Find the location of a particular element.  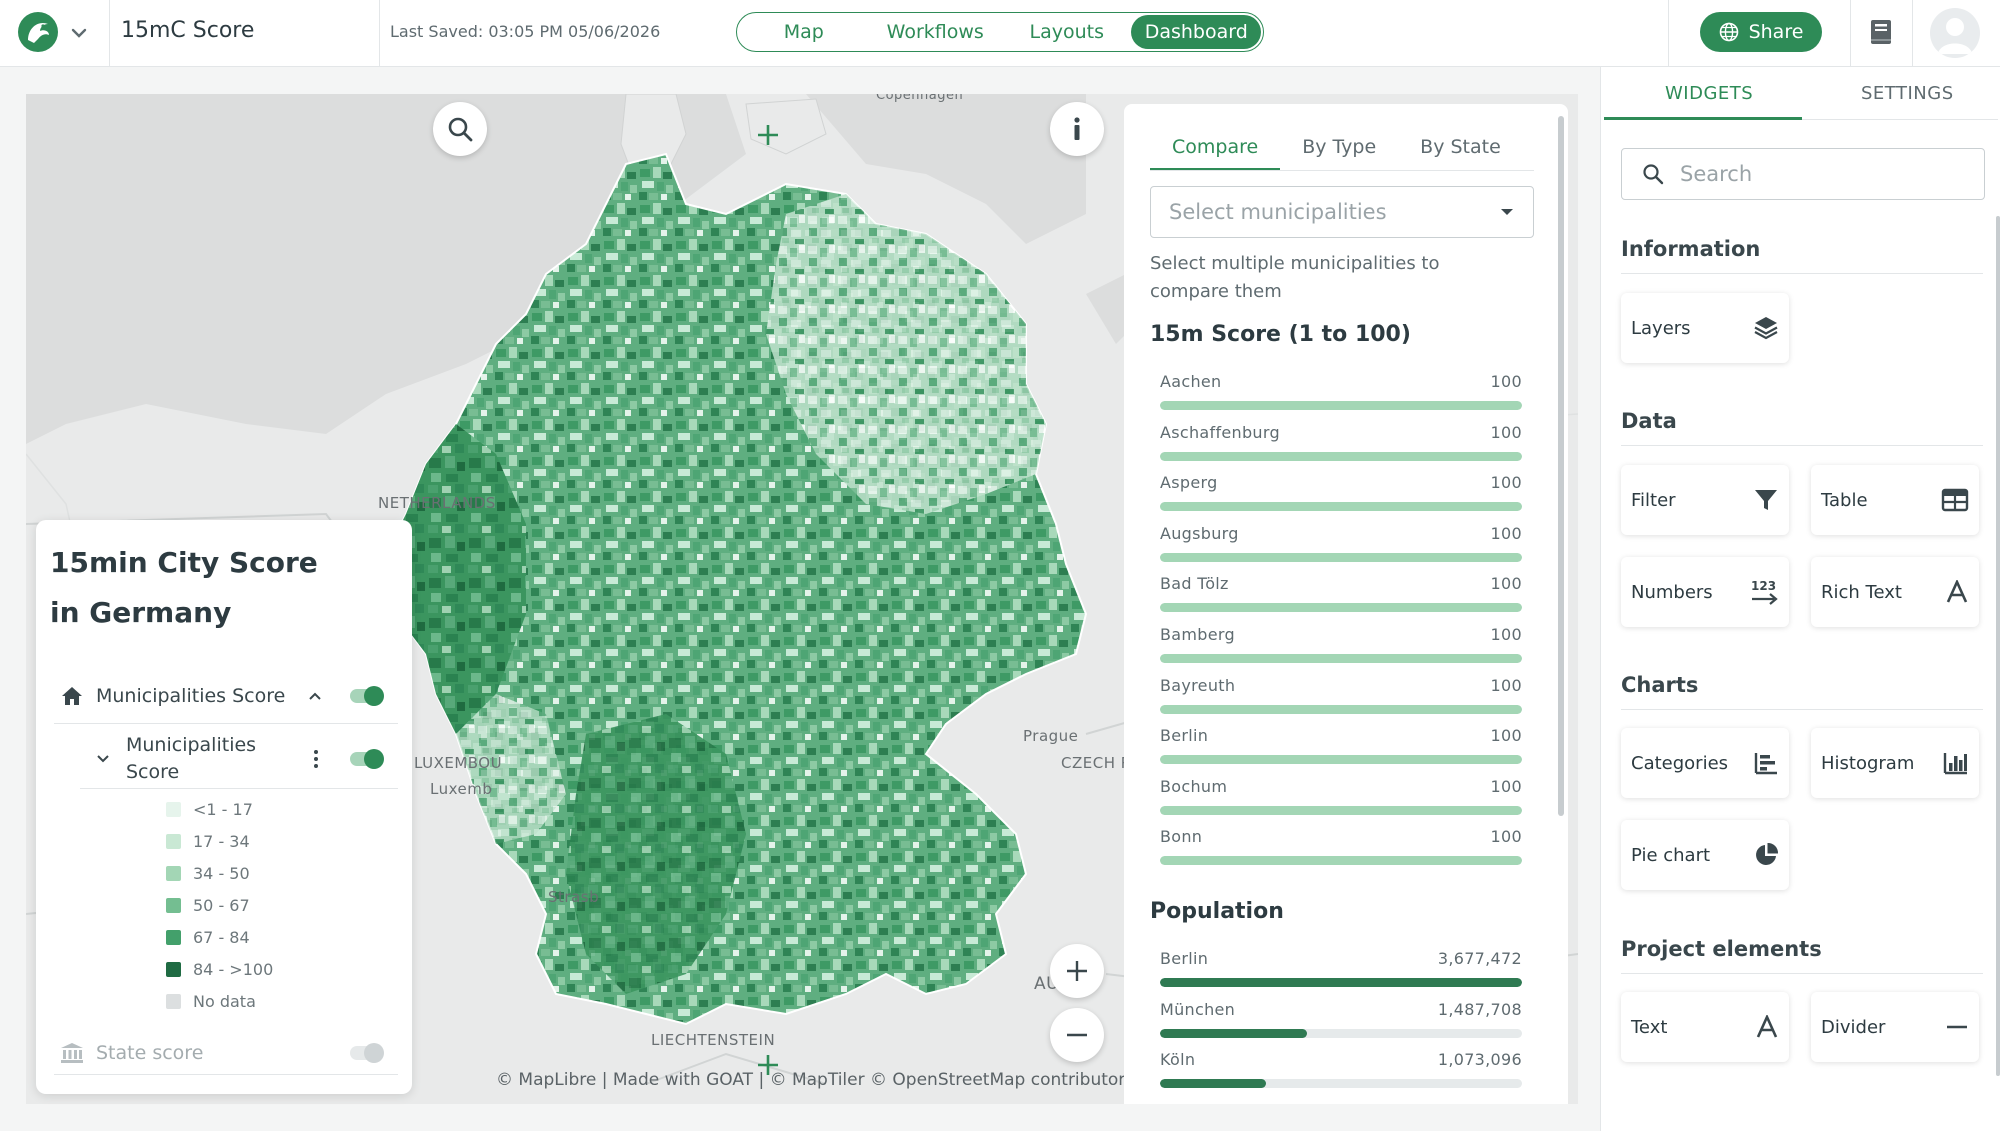

widget-rich-text: Rich Text is located at coordinates (1895, 592).